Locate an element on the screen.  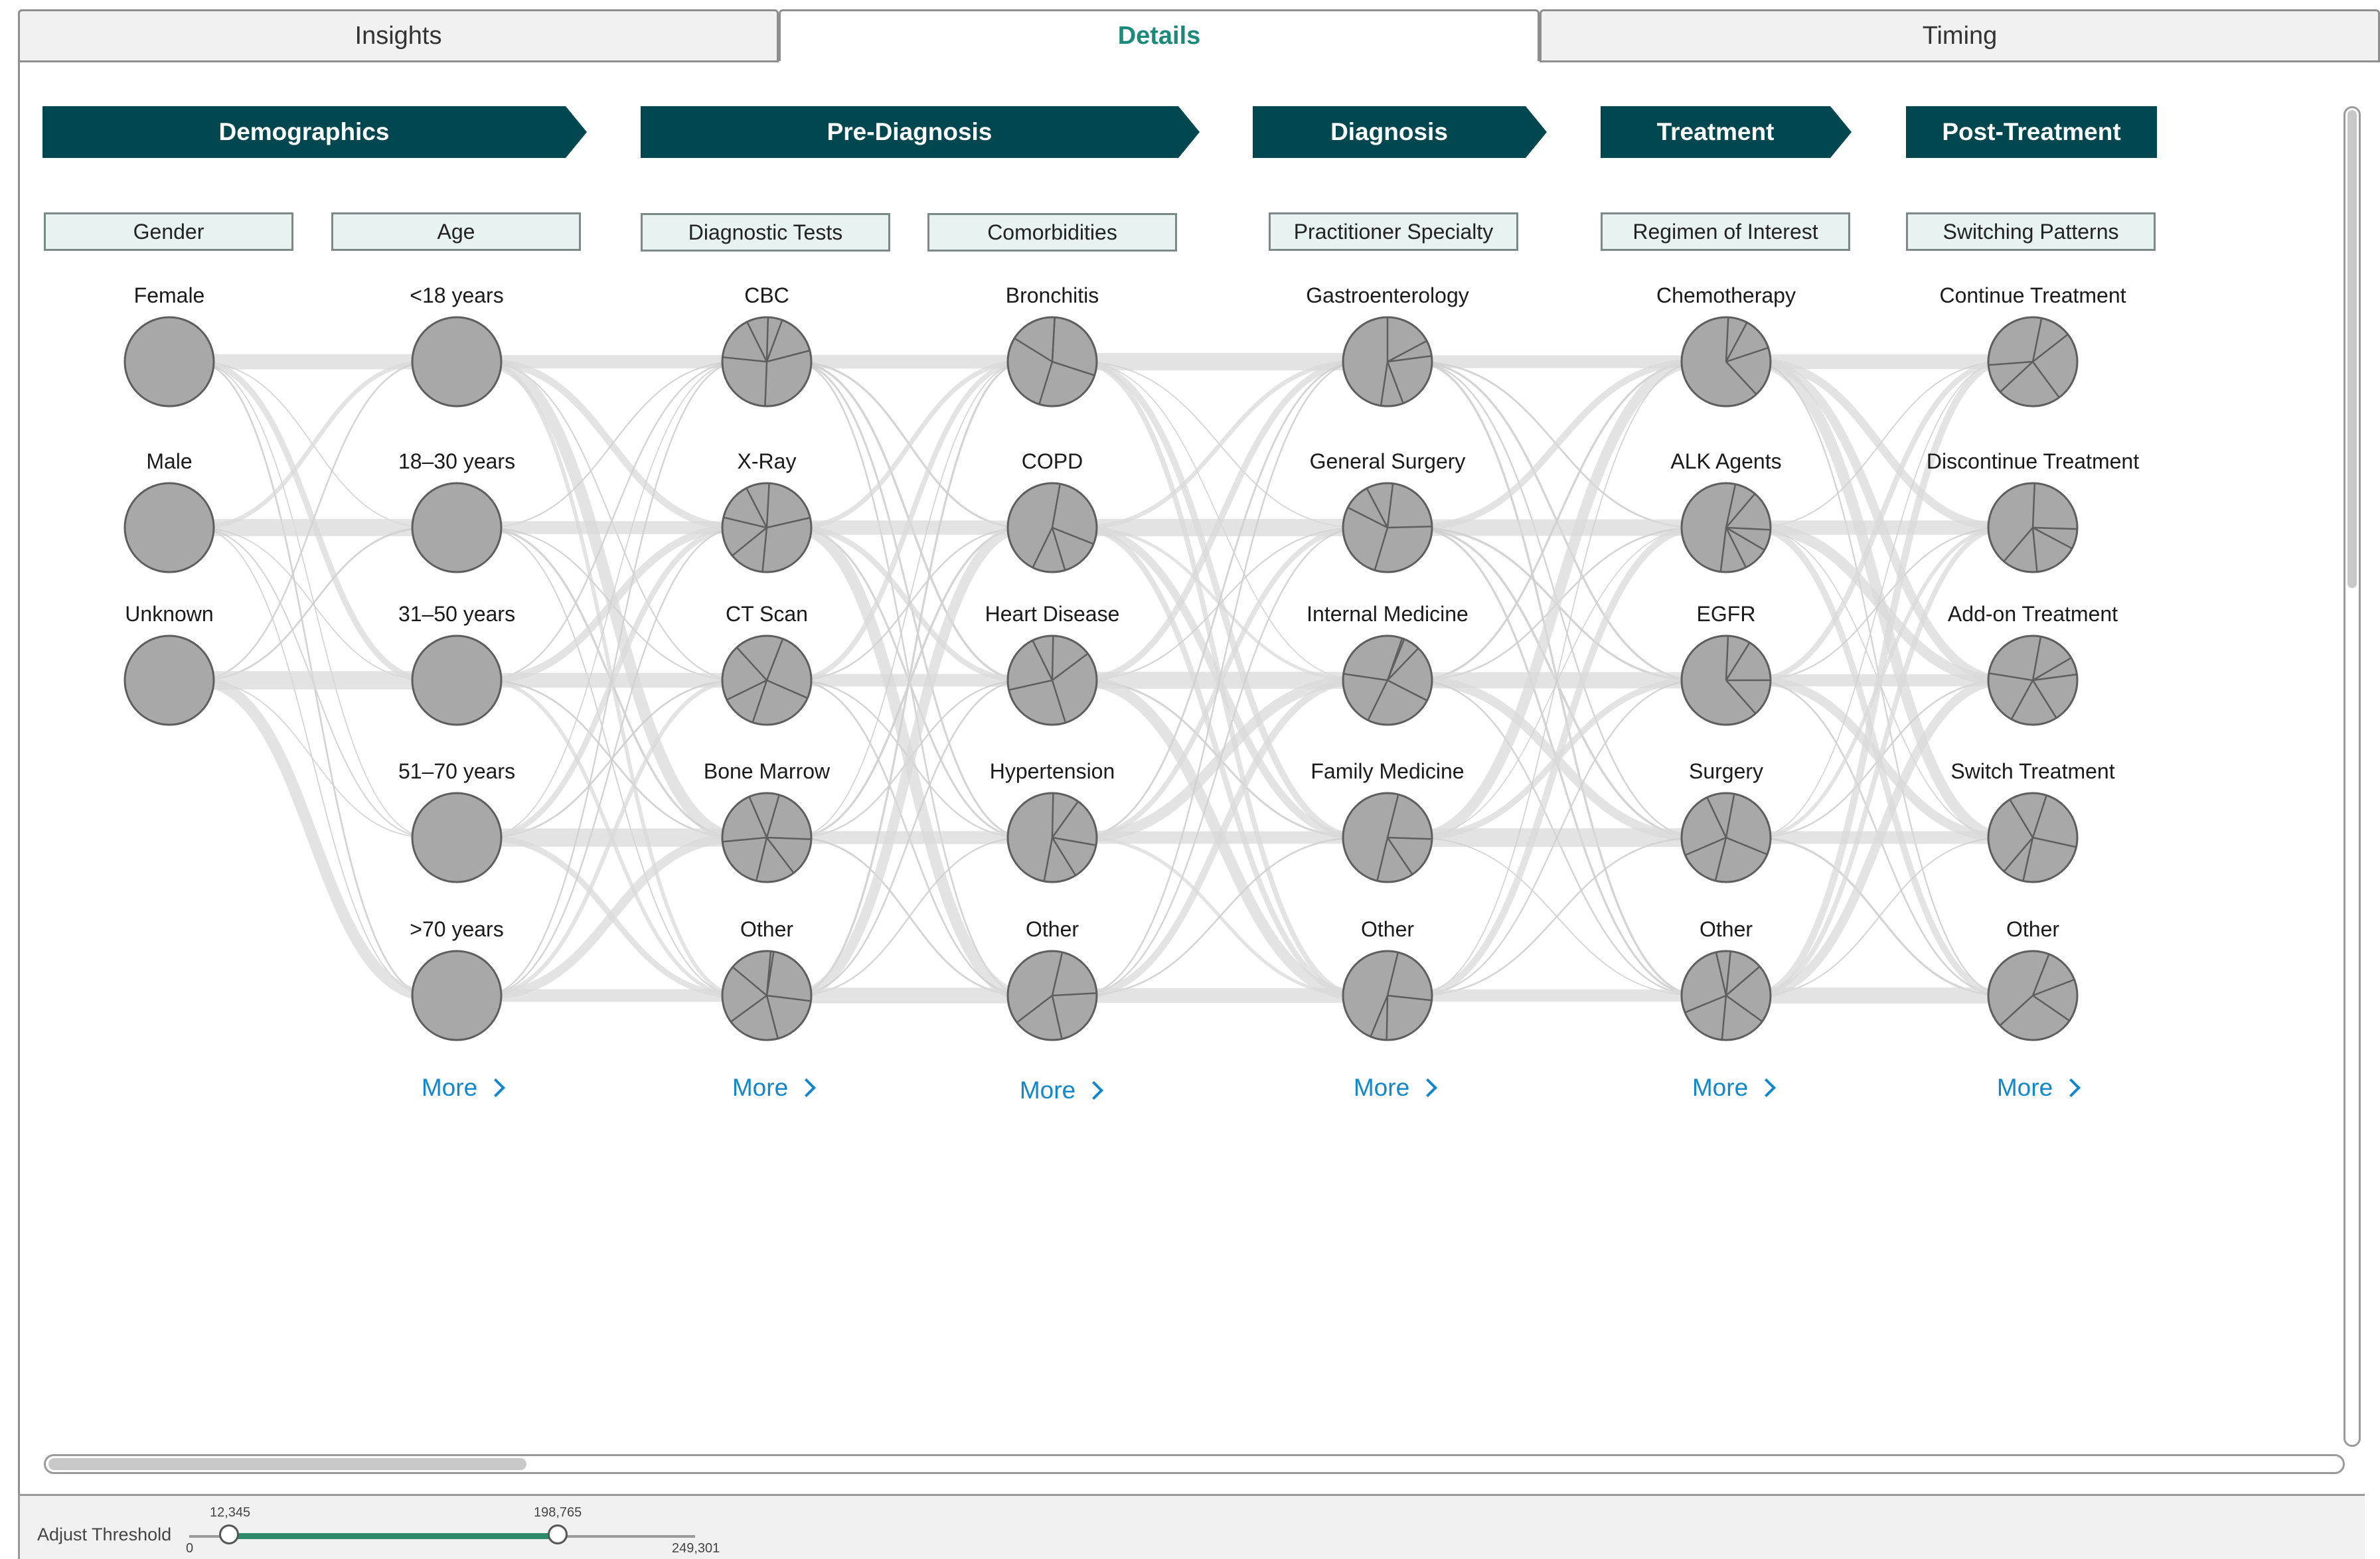
node-label: Heart Disease is located at coordinates (1052, 614).